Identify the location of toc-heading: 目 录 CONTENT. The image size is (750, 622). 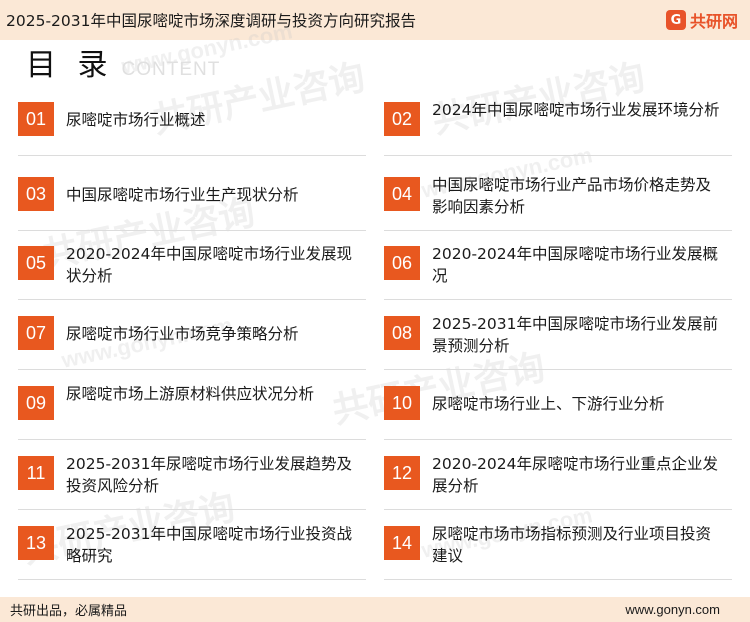
(123, 66).